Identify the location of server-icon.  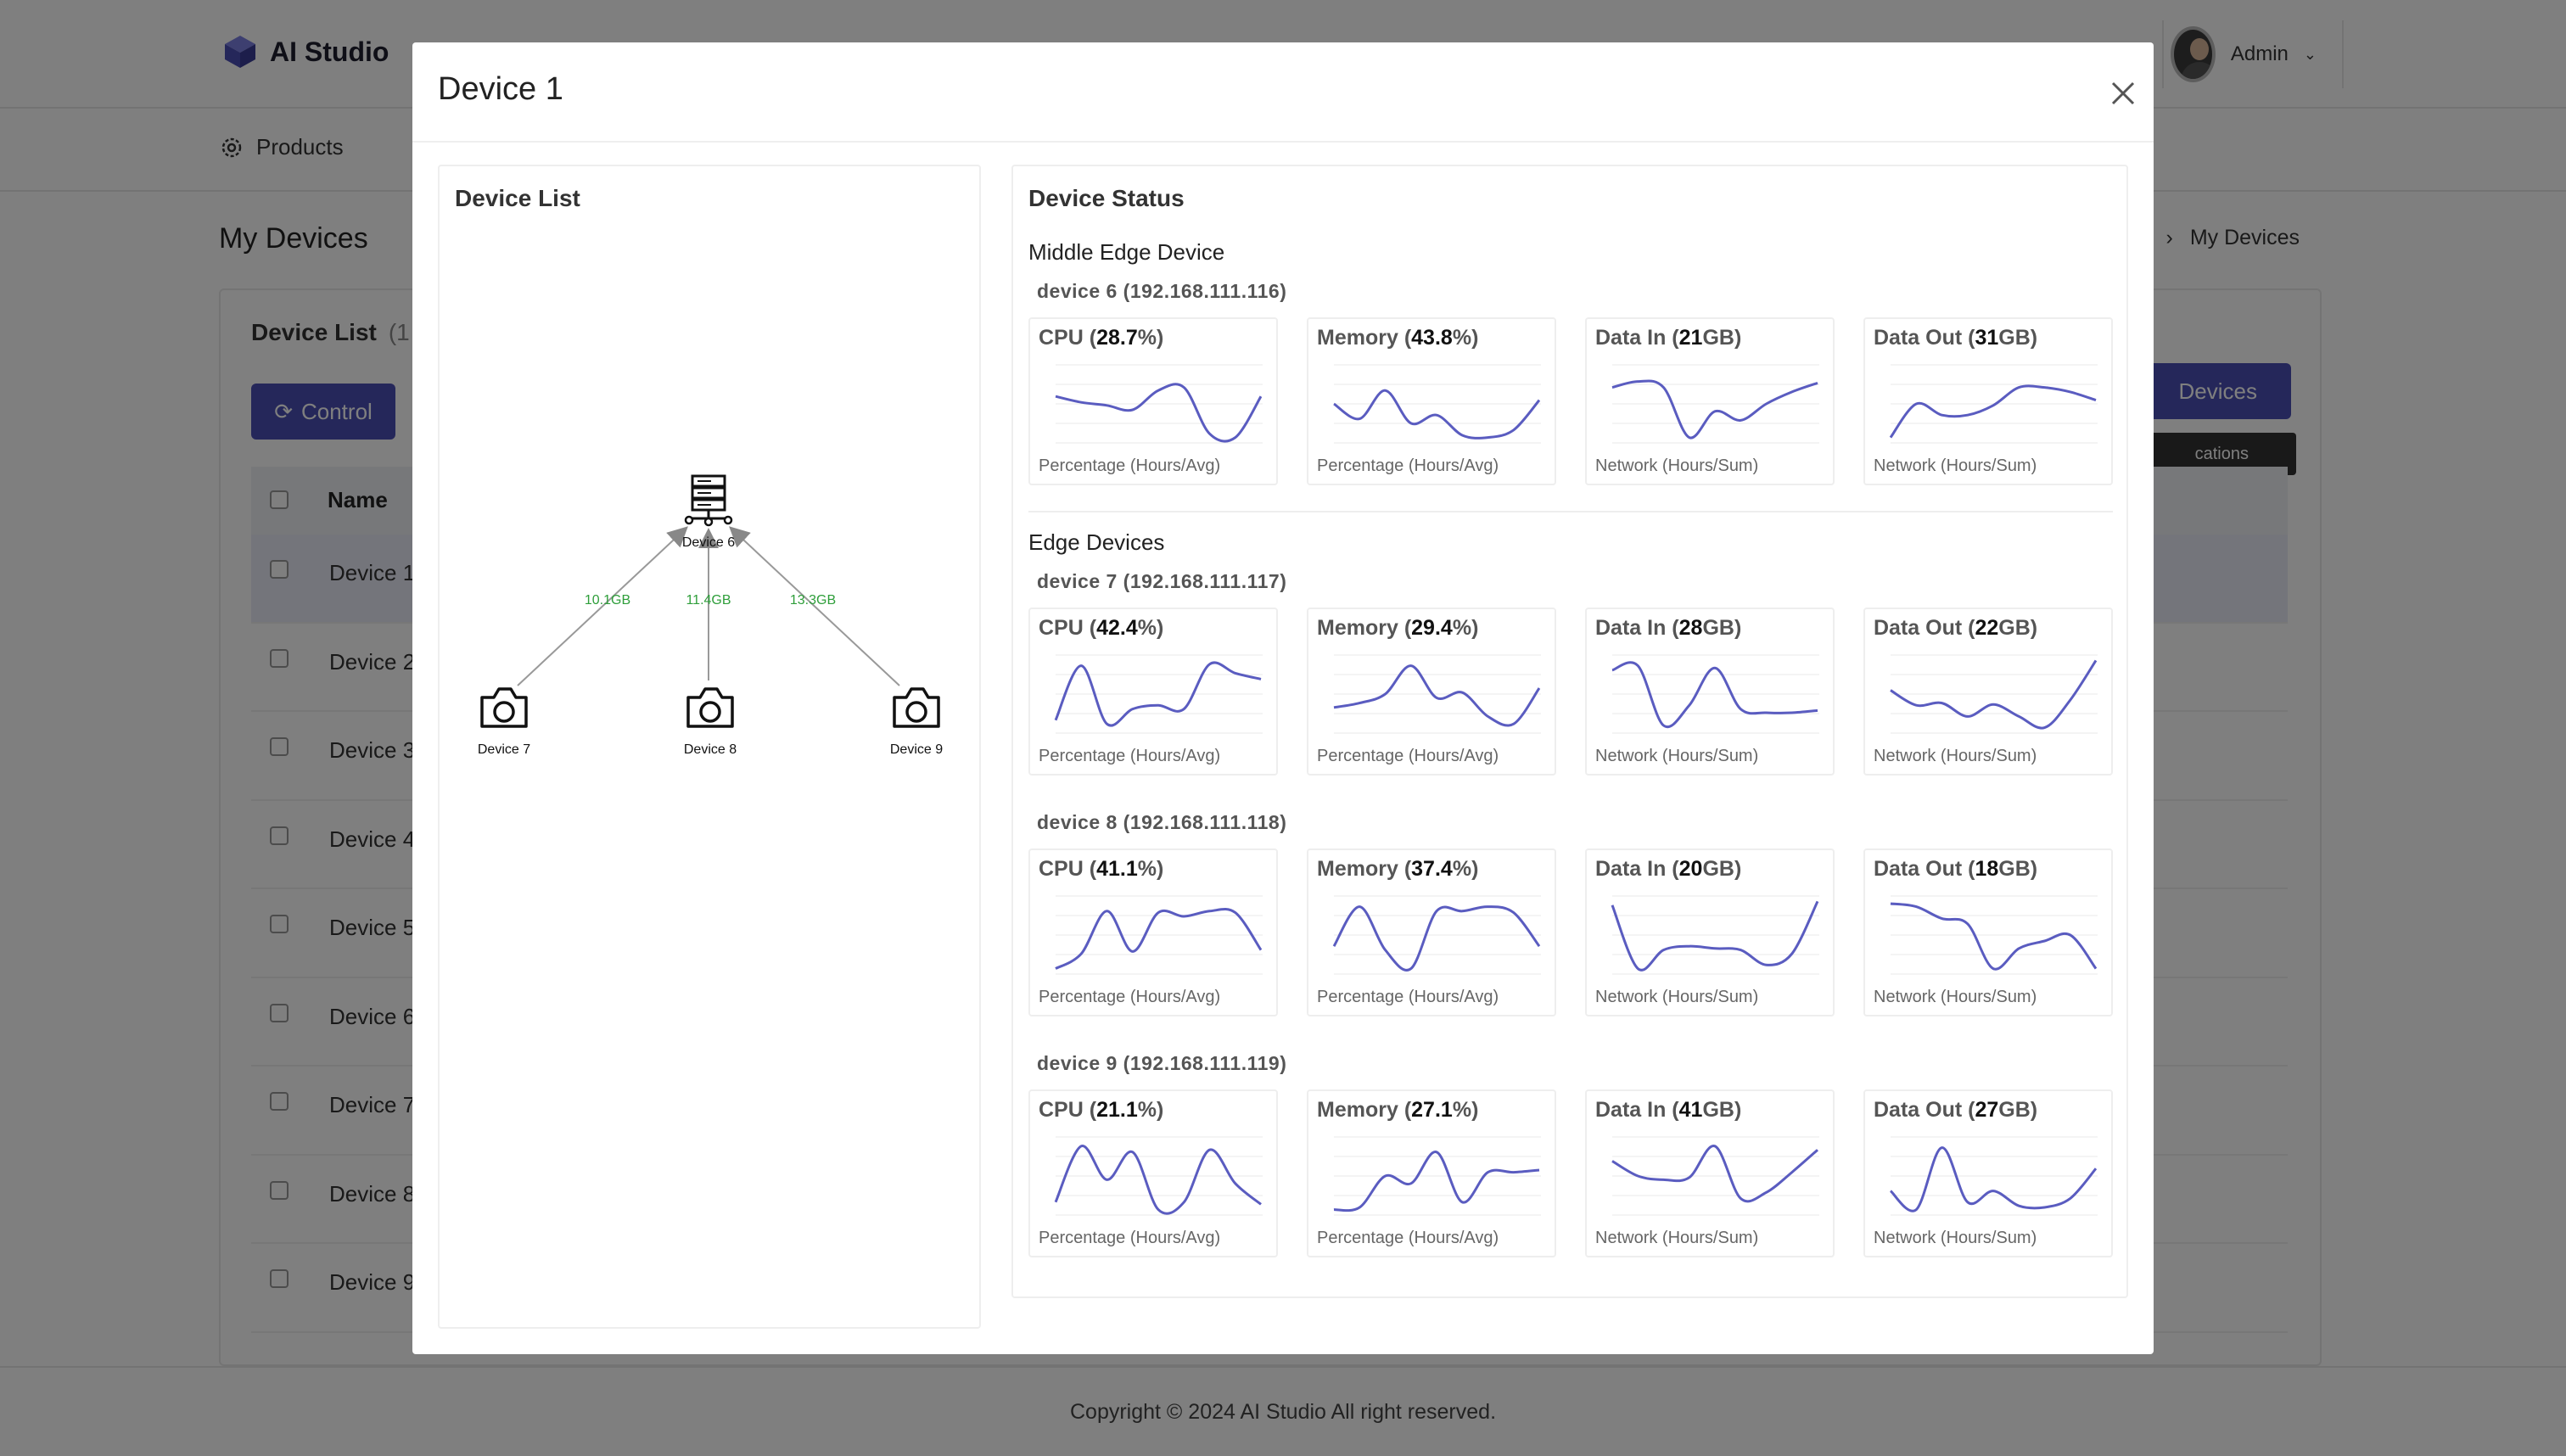
(708, 500).